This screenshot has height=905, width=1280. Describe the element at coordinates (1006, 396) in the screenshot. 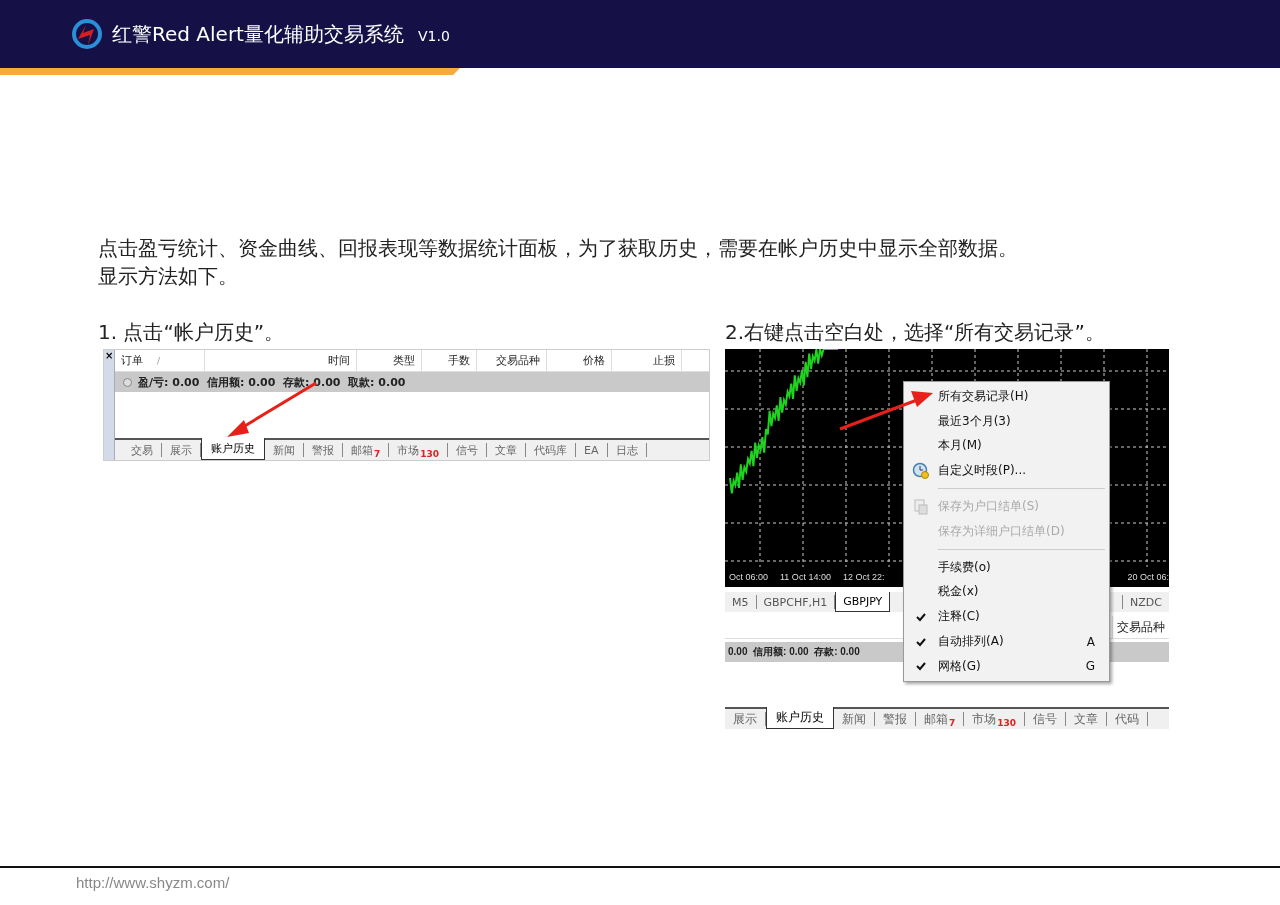

I see `menu-item: 所有交易记录(H)` at that location.